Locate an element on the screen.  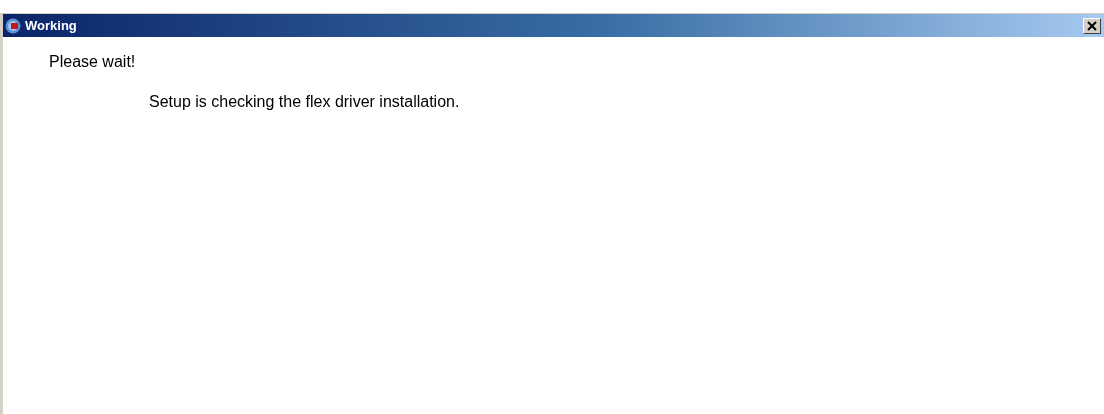
status-heading: Please wait! is located at coordinates (93, 62).